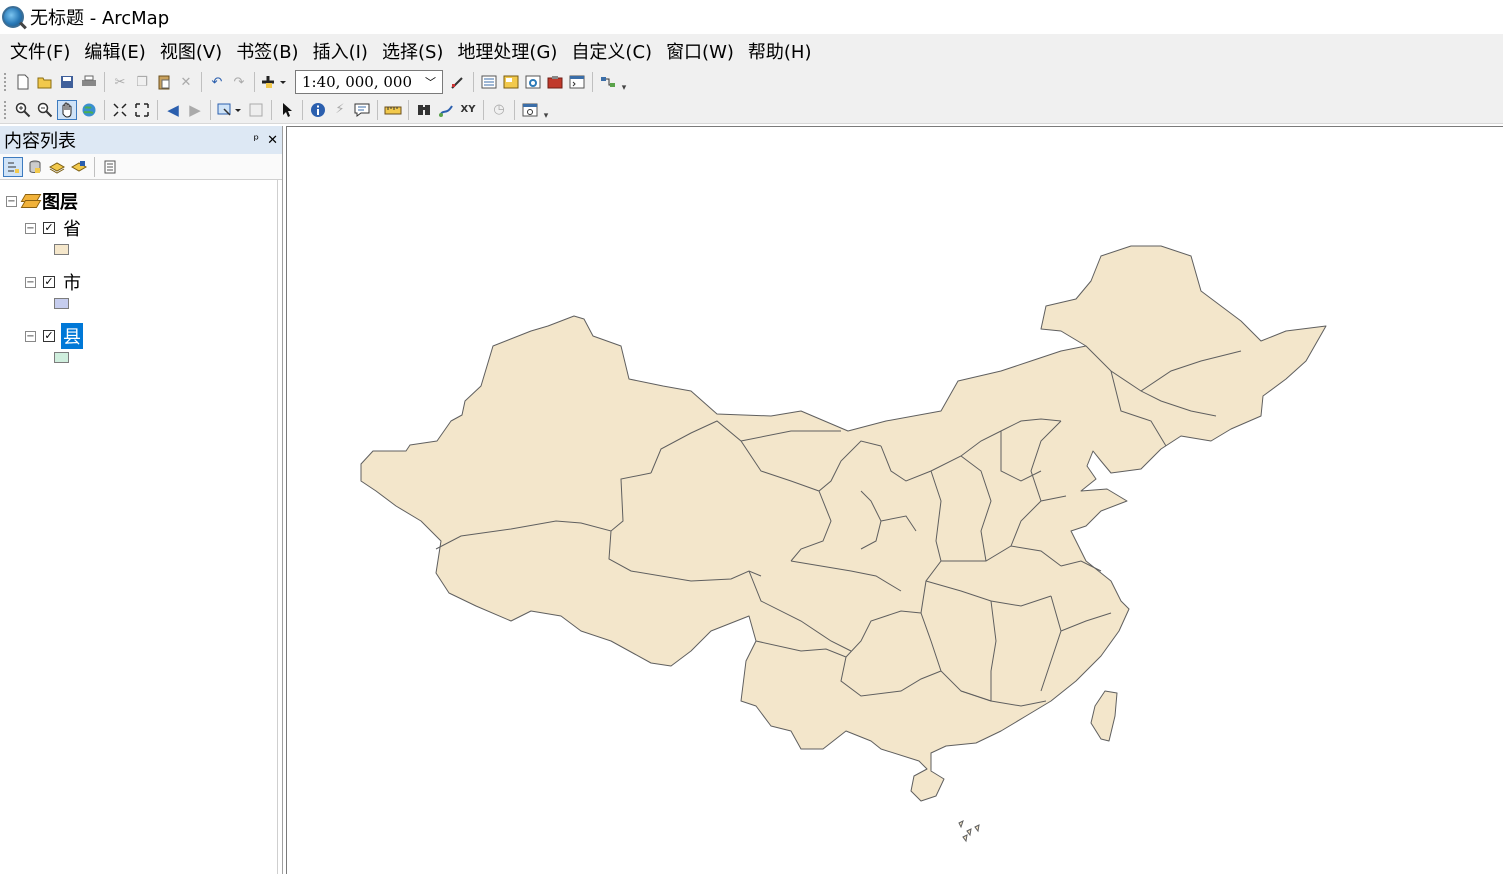 This screenshot has width=1503, height=879. What do you see at coordinates (268, 51) in the screenshot?
I see `menu-bookmarks: 书签(B)` at bounding box center [268, 51].